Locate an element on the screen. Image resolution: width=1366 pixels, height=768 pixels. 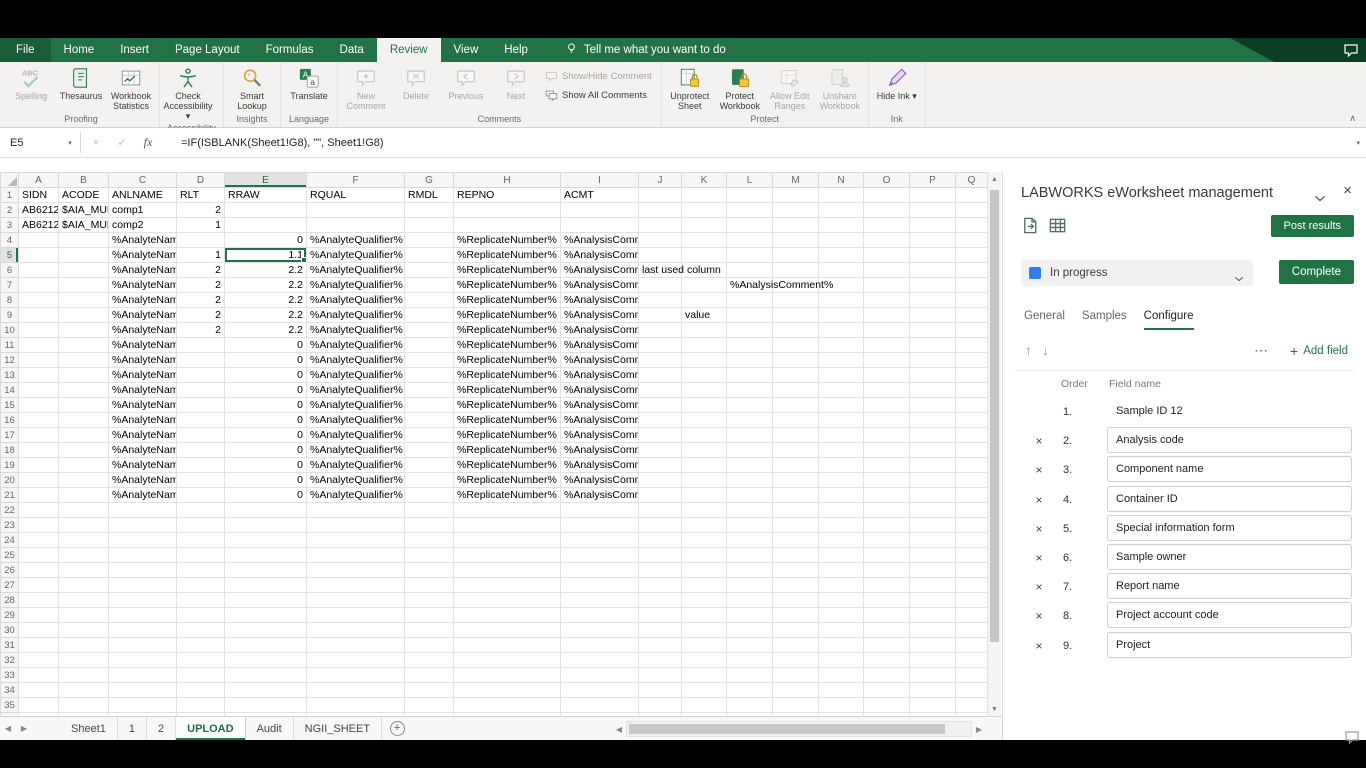
cell-C7: %AnalyteName is located at coordinates (142, 285).